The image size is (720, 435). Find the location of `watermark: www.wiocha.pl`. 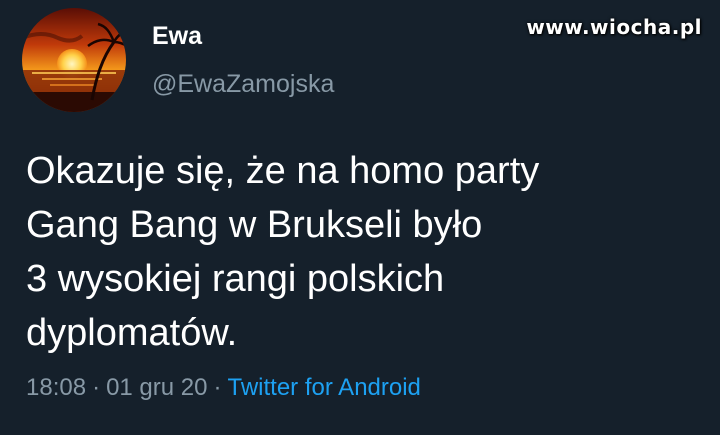

watermark: www.wiocha.pl is located at coordinates (614, 27).